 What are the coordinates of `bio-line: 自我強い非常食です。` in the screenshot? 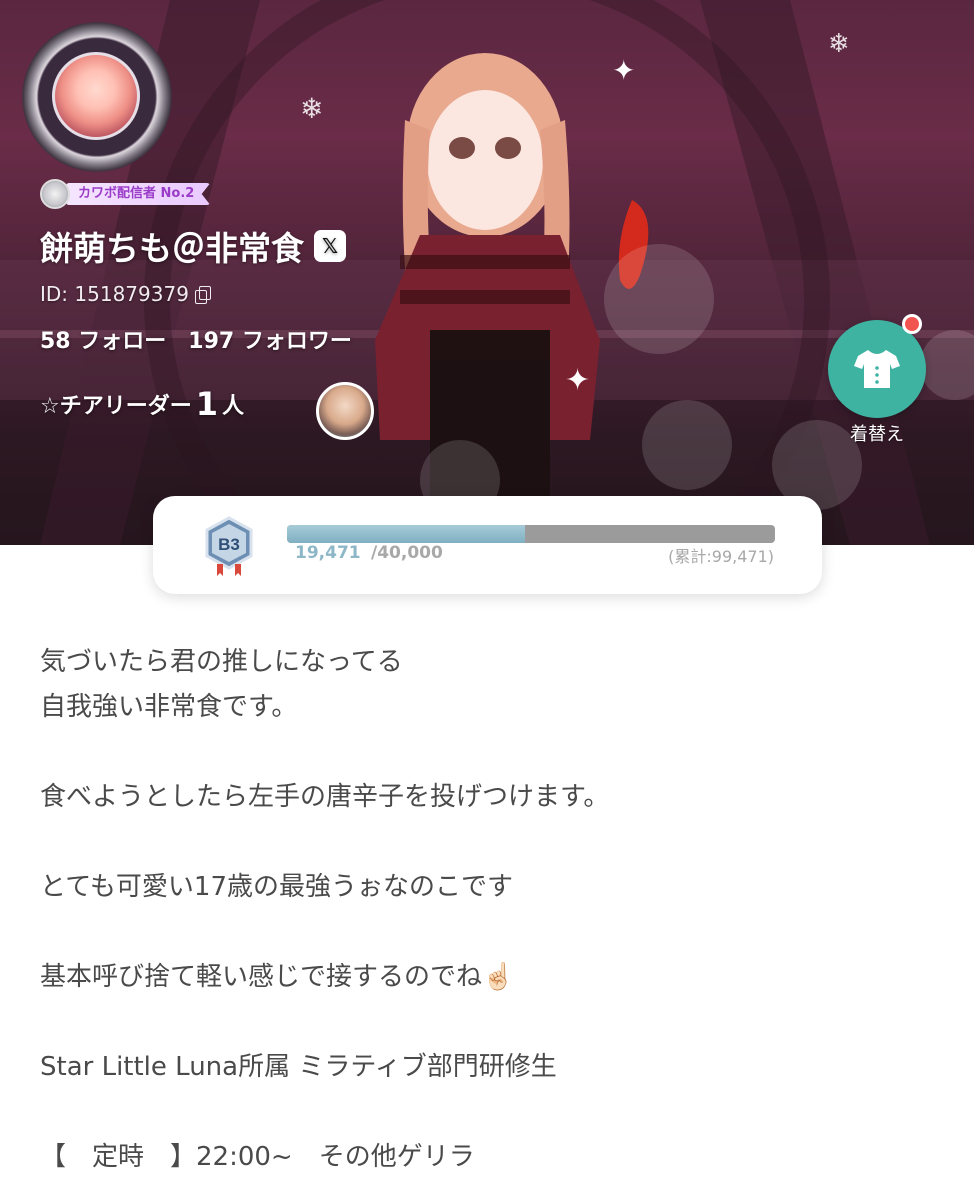 It's located at (169, 707).